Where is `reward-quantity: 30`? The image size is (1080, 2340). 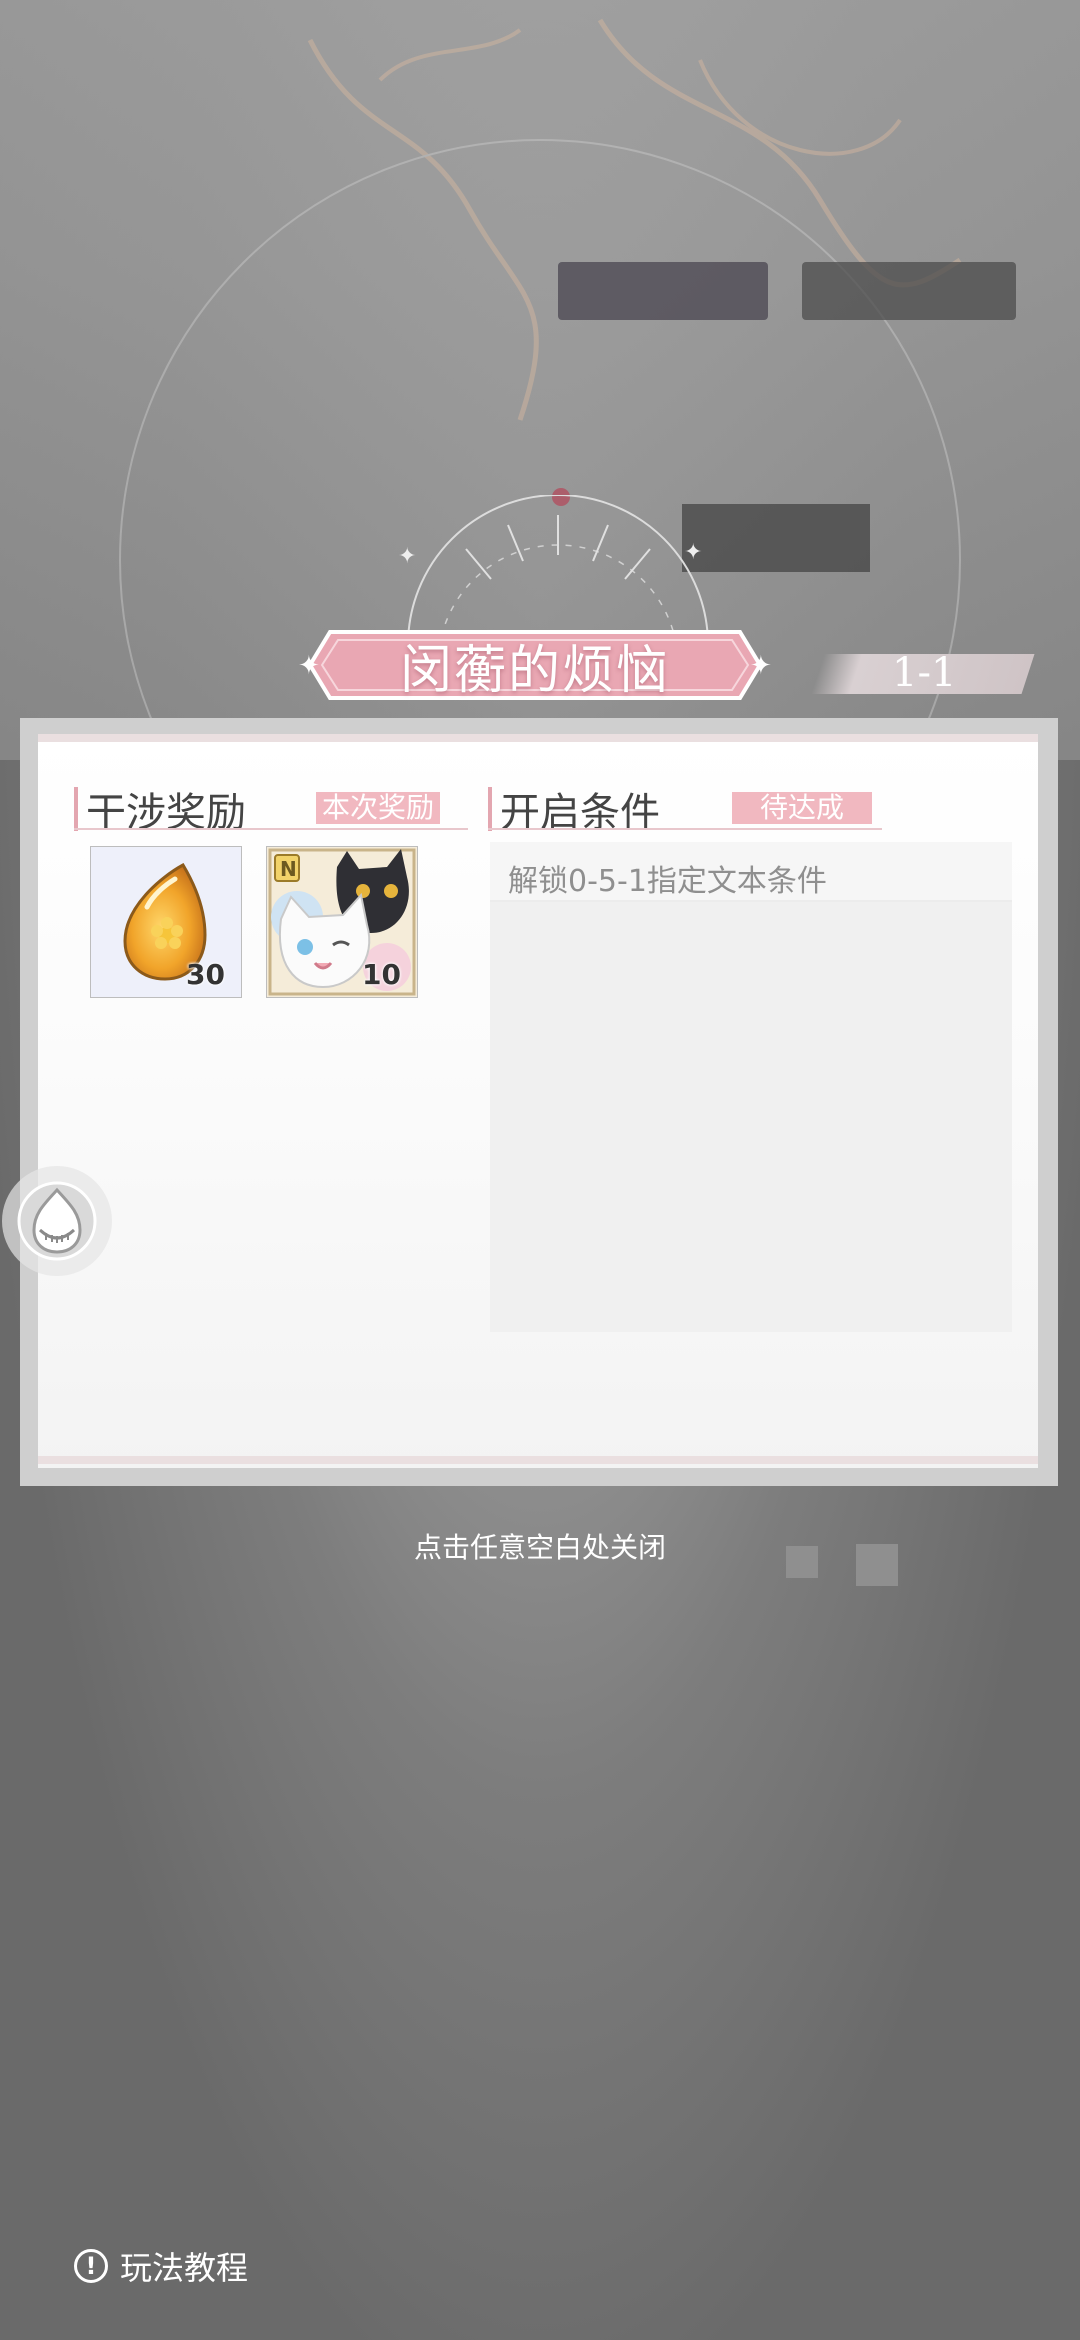
reward-quantity: 30 is located at coordinates (205, 974).